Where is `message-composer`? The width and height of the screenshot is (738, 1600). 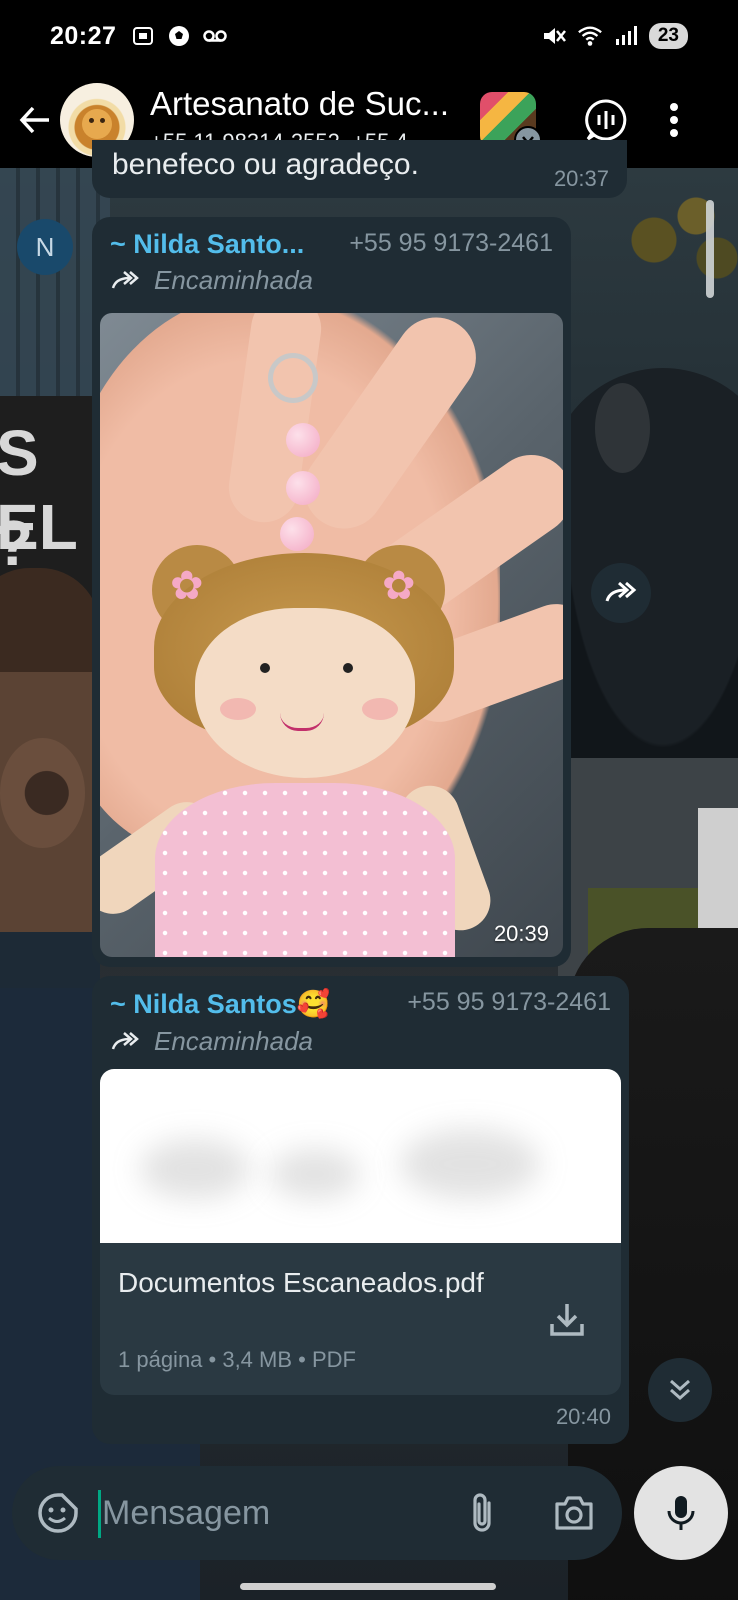
message-composer is located at coordinates (317, 1513).